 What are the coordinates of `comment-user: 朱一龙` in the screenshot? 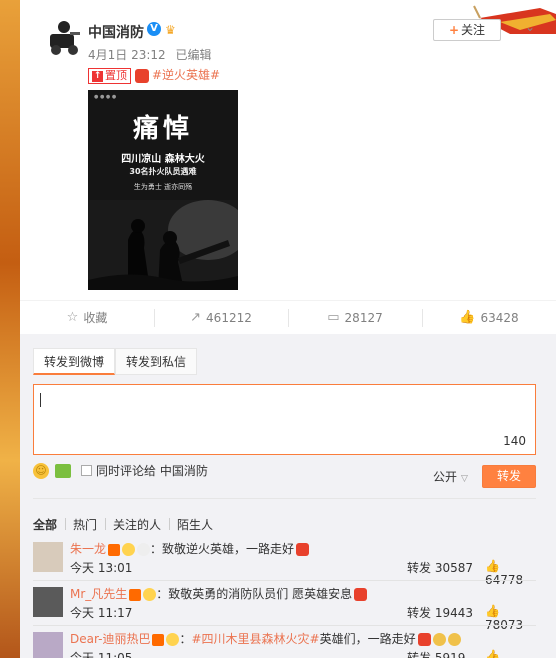 It's located at (88, 549).